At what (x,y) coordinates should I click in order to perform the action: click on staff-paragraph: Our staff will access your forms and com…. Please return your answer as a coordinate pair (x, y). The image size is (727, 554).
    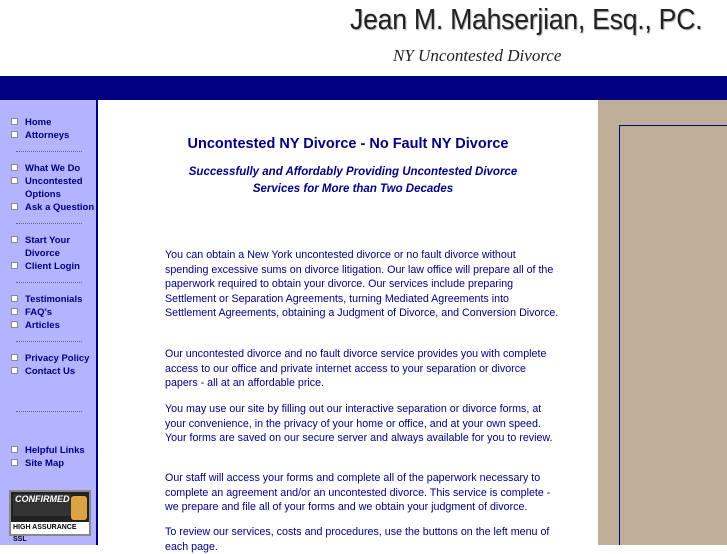
    Looking at the image, I should click on (358, 493).